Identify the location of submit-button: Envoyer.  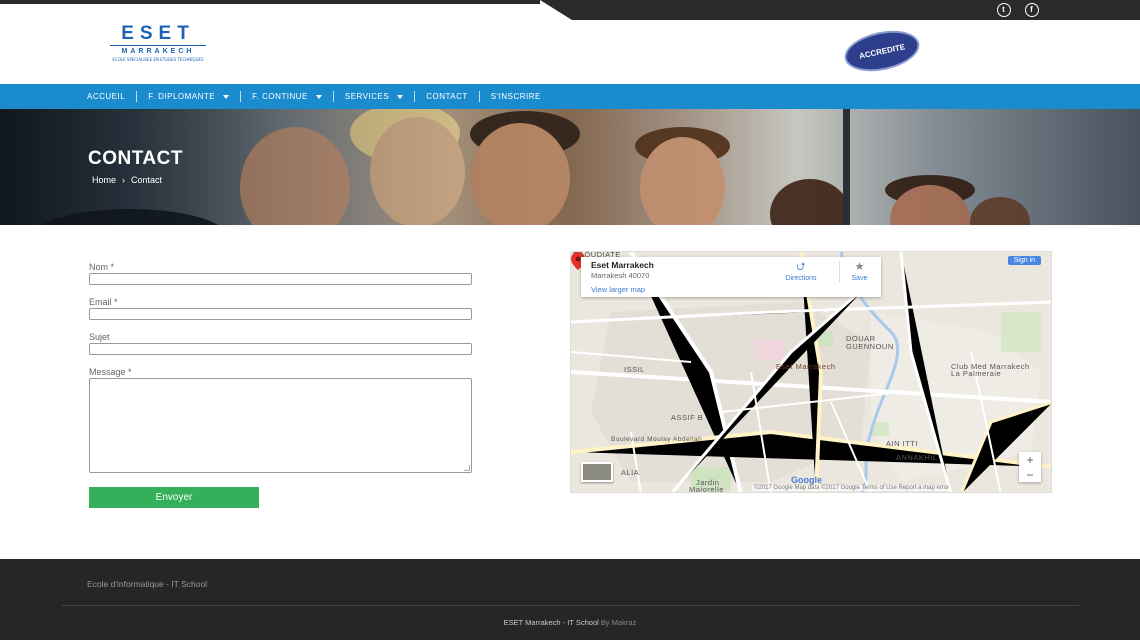
(174, 497).